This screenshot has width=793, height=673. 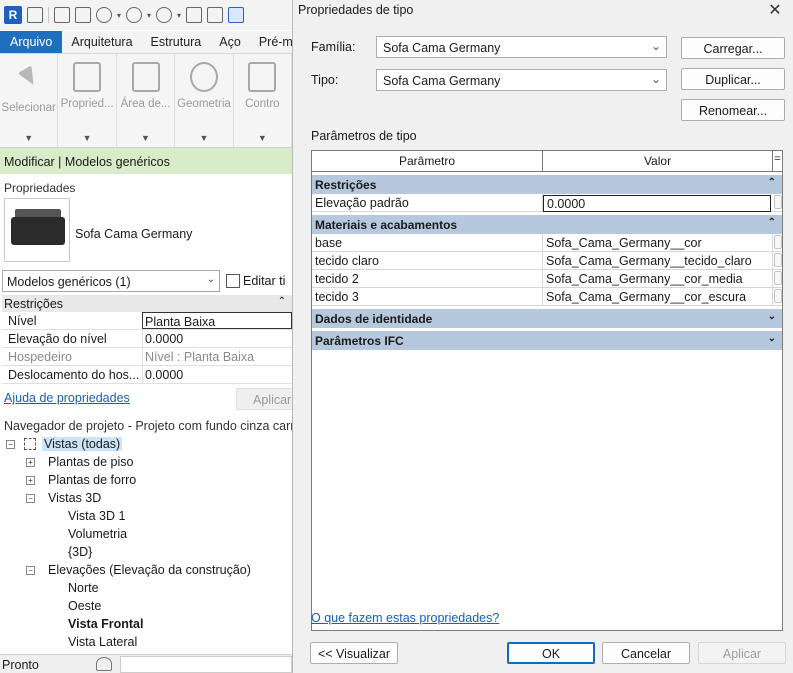 I want to click on parameter-row: Elevação padrão 0.0000, so click(x=547, y=203).